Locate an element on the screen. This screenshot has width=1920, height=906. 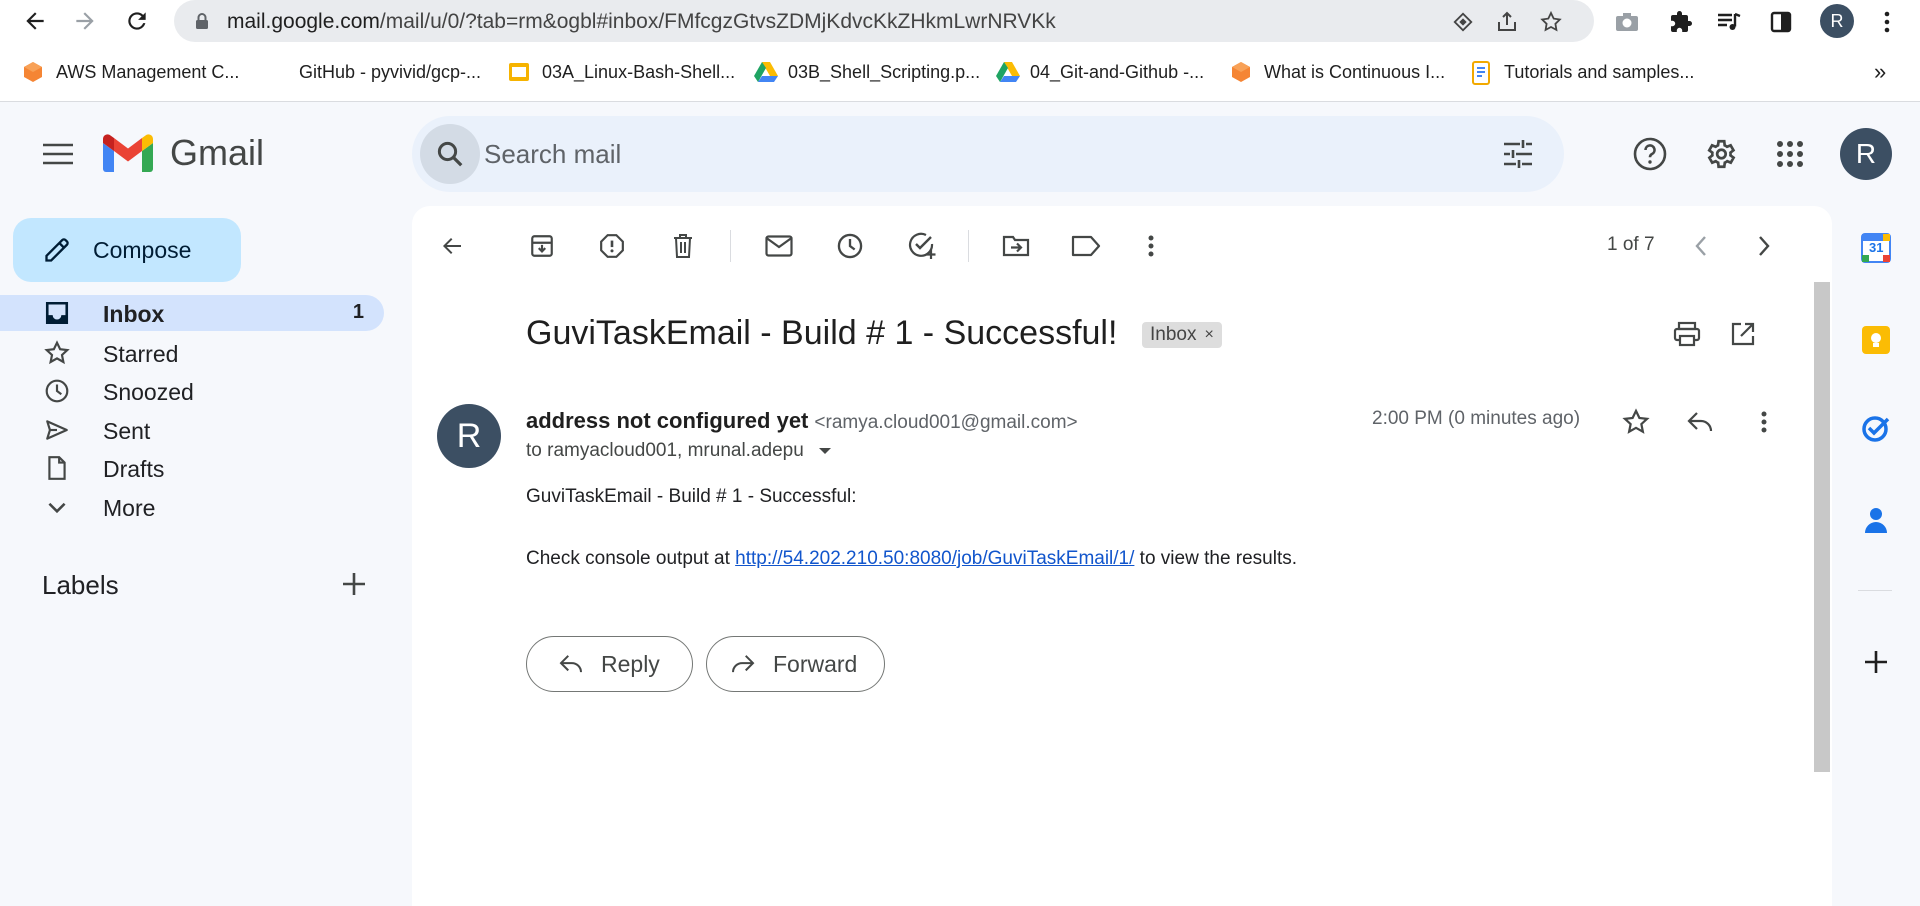
label-icon is located at coordinates (1086, 246).